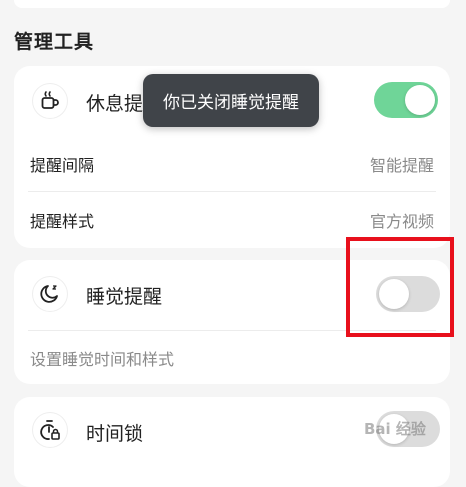  Describe the element at coordinates (400, 287) in the screenshot. I see `highlight-box` at that location.